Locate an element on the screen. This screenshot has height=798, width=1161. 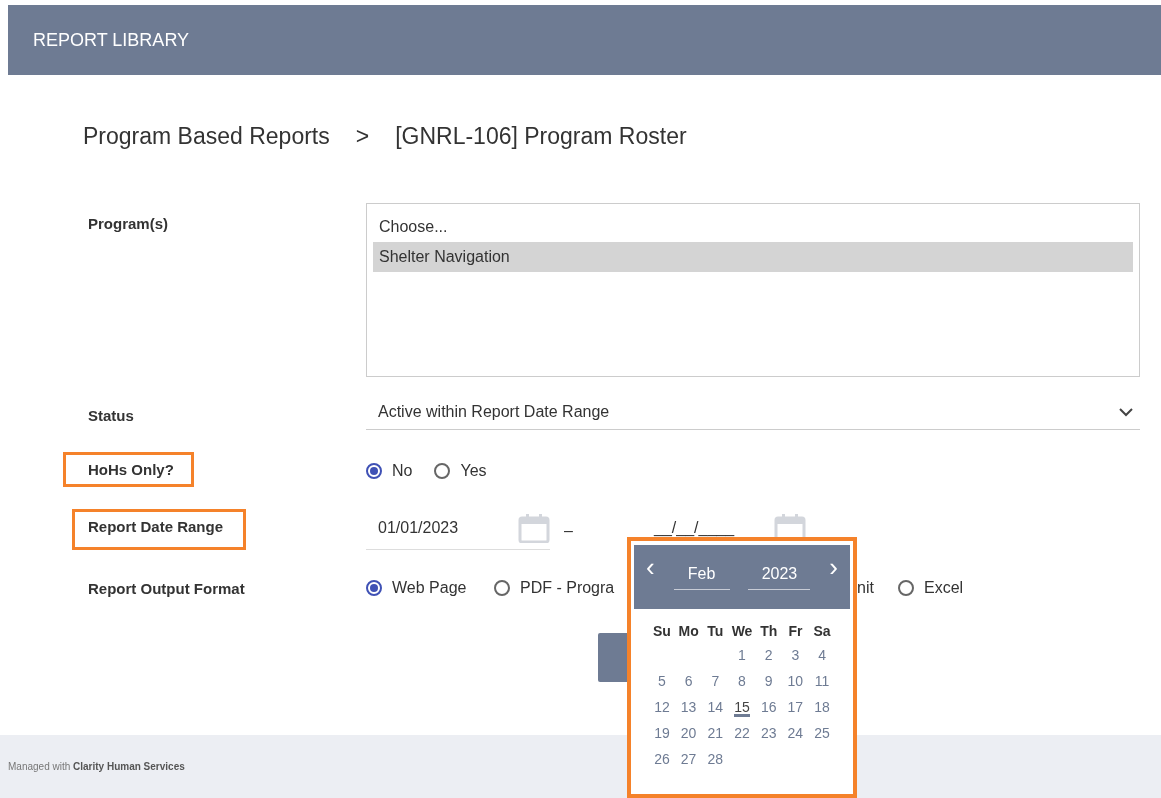
radio-label: Excel is located at coordinates (944, 587).